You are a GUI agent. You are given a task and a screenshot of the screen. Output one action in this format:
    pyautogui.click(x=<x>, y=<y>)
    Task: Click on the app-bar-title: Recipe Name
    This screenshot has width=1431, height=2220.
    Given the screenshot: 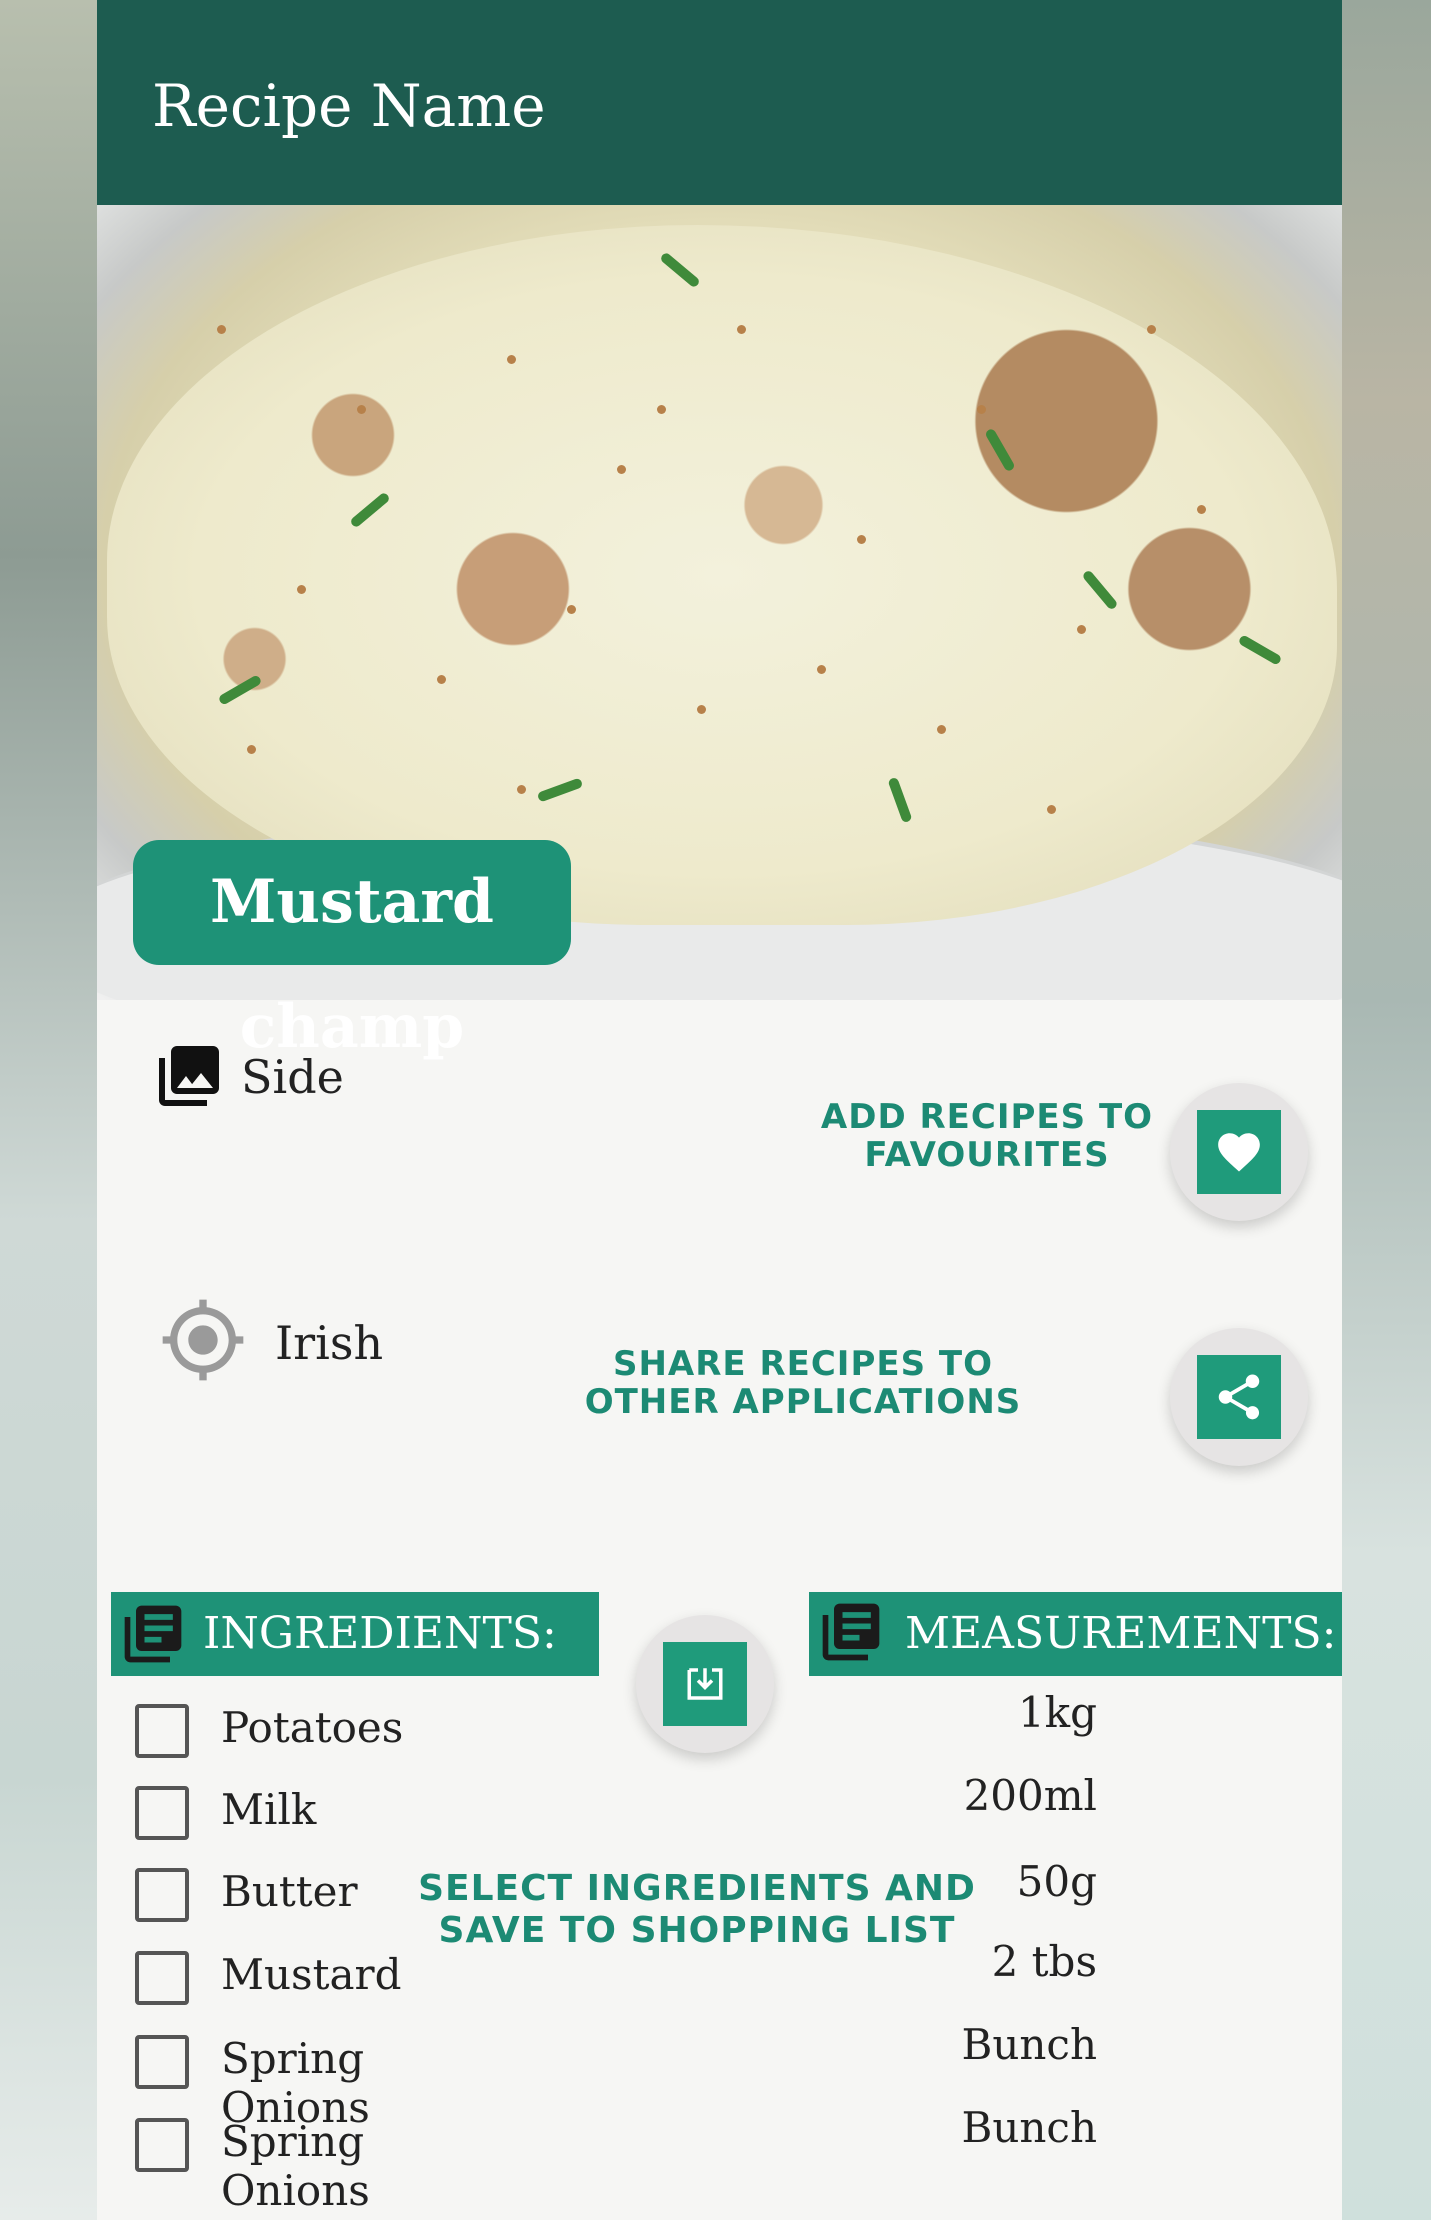 What is the action you would take?
    pyautogui.click(x=349, y=106)
    